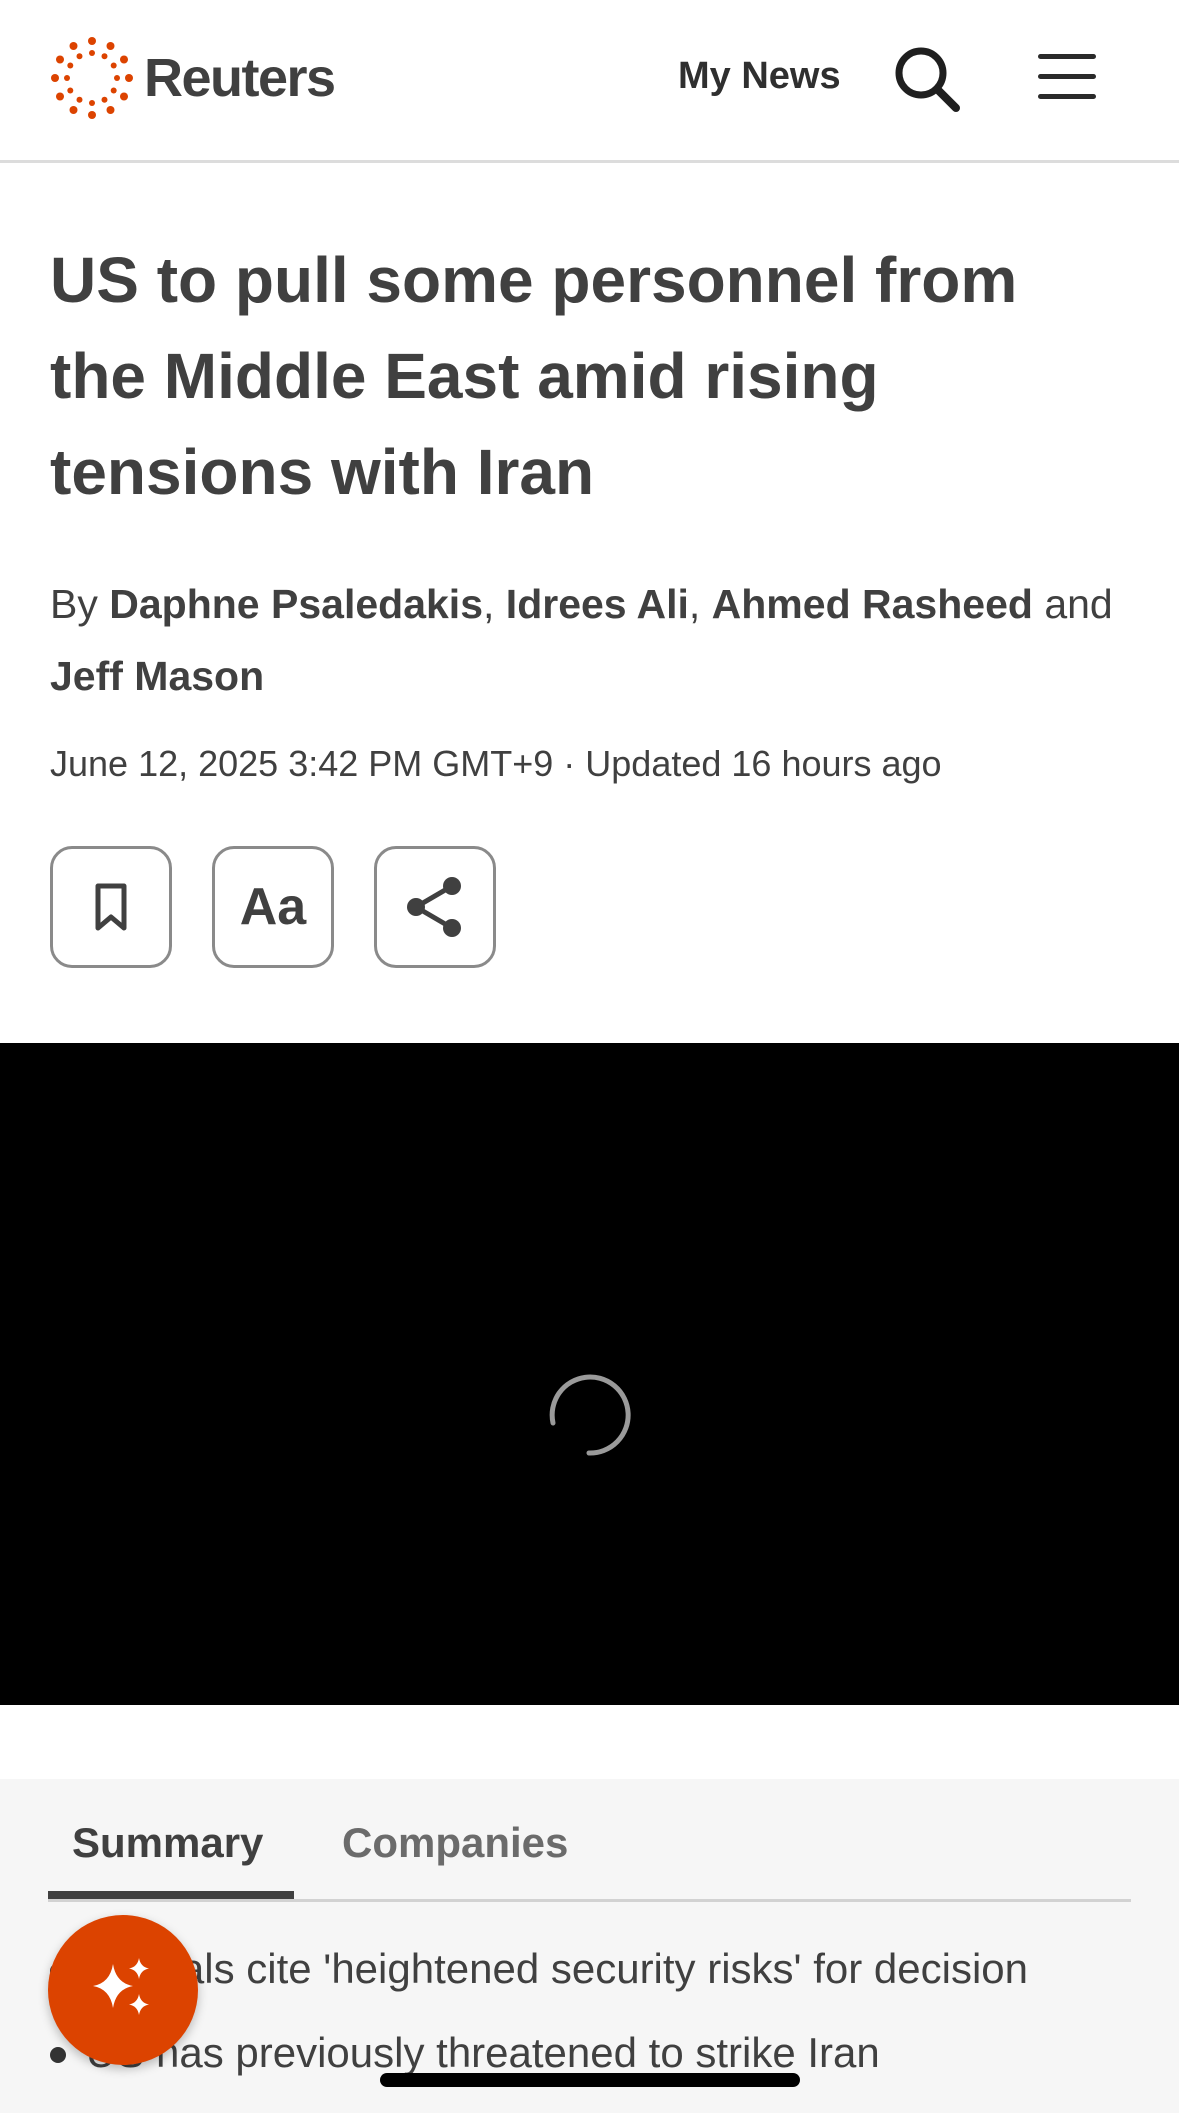  I want to click on search-button, so click(926, 78).